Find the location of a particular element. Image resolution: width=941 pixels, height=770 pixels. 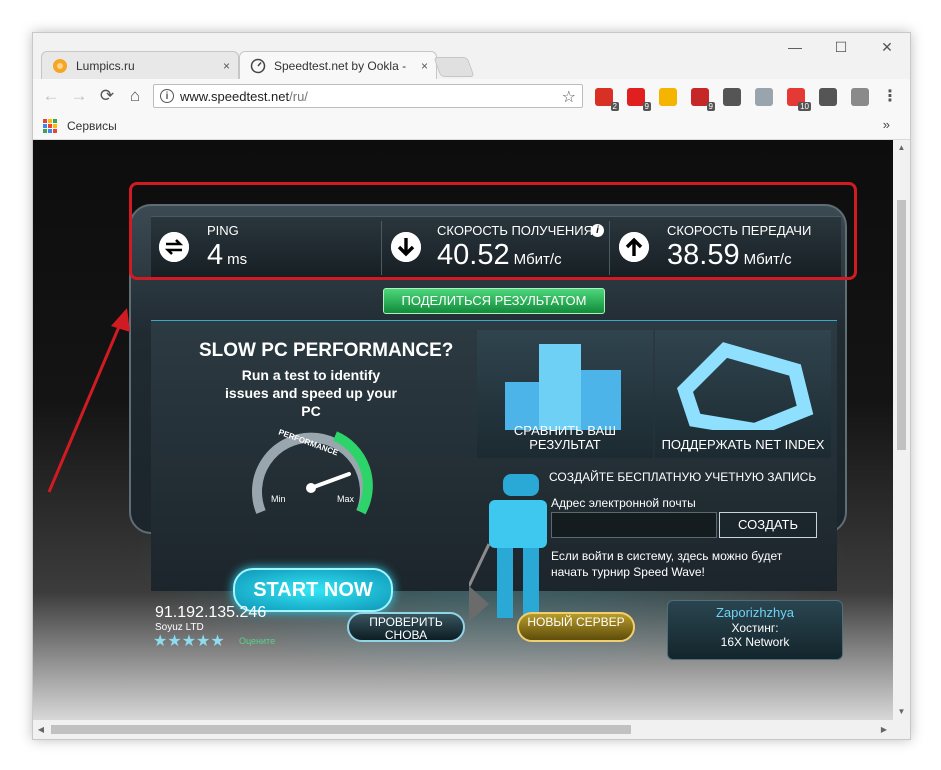

reload-icon: ⟳ is located at coordinates (107, 96).